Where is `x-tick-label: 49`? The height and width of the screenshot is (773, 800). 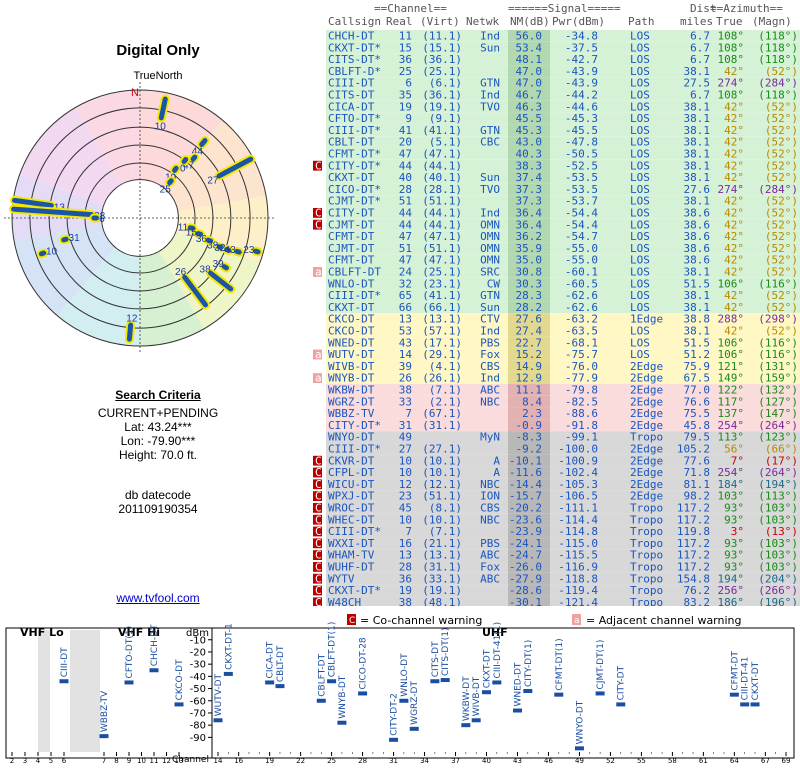
x-tick-label: 49 is located at coordinates (579, 761).